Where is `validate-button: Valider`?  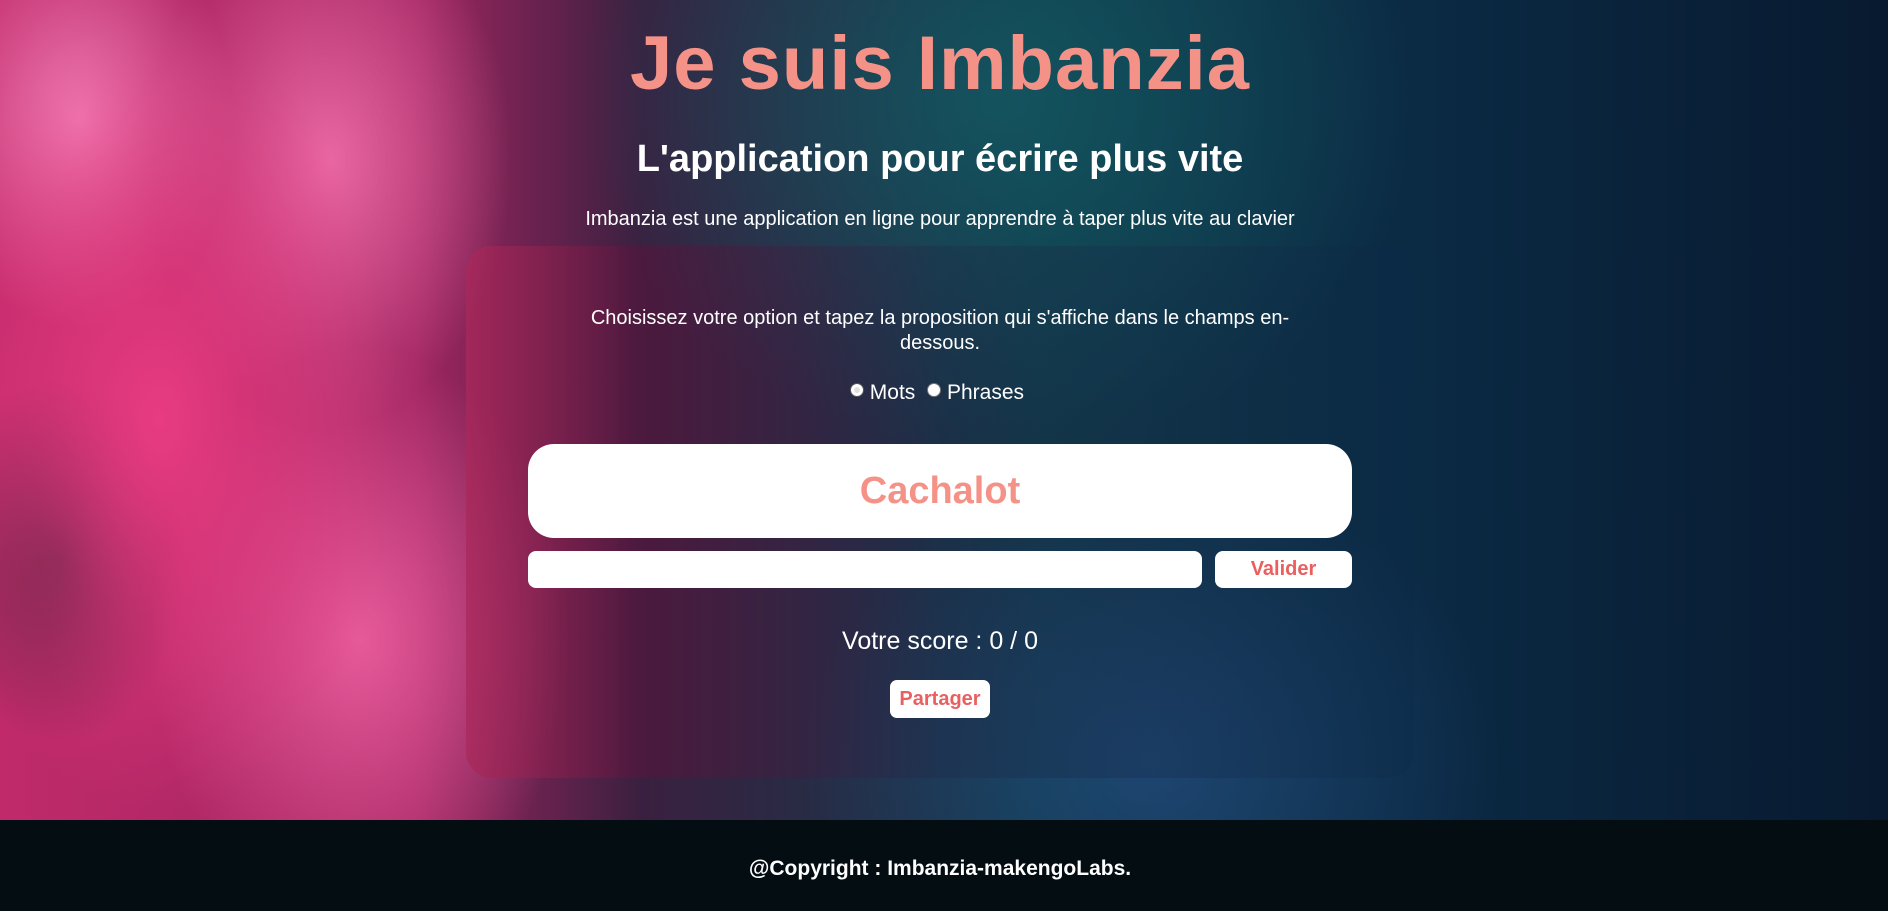 validate-button: Valider is located at coordinates (1283, 569).